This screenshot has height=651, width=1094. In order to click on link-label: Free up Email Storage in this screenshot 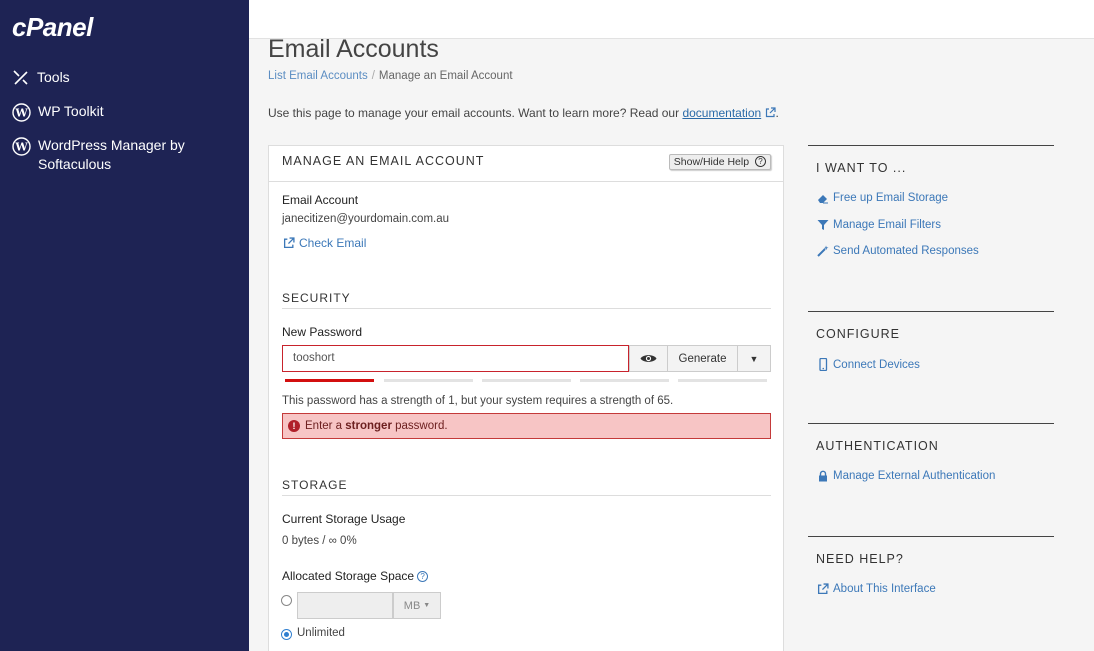, I will do `click(891, 198)`.